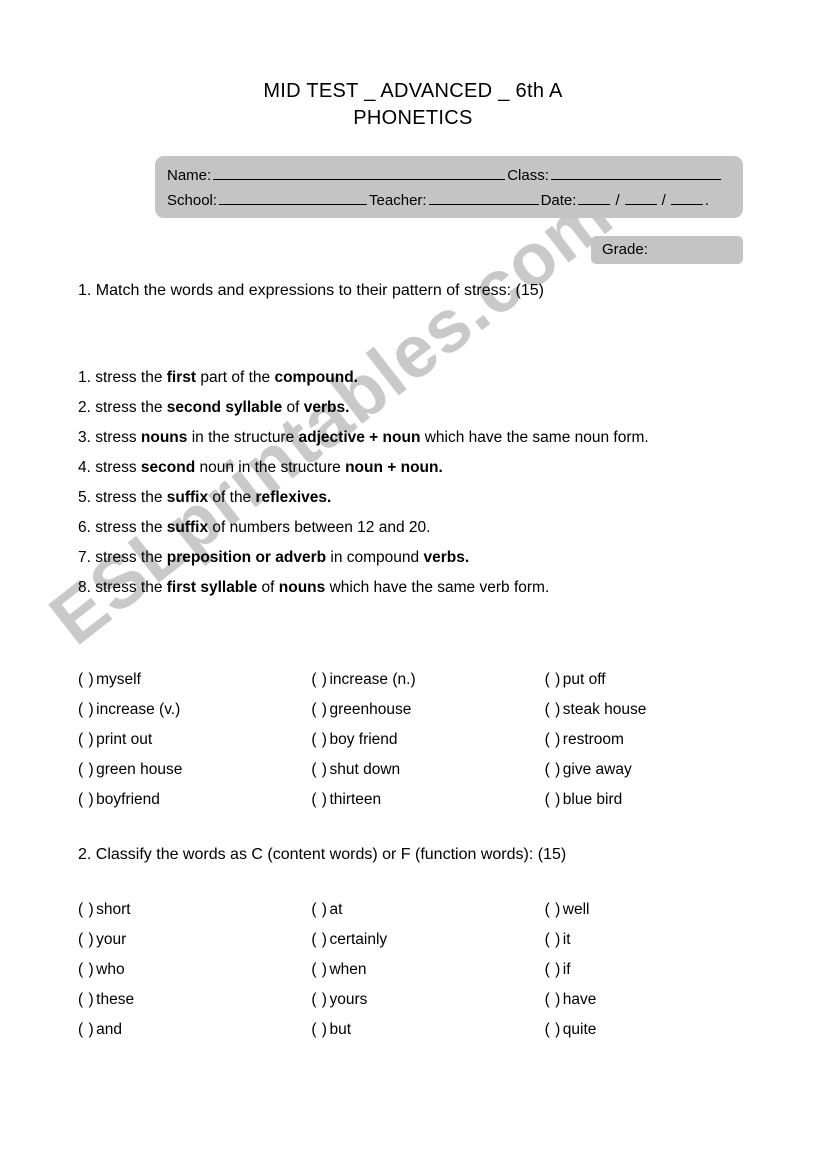 The width and height of the screenshot is (826, 1169). Describe the element at coordinates (534, 437) in the screenshot. I see `stress-rule-text: which have the same noun form.` at that location.